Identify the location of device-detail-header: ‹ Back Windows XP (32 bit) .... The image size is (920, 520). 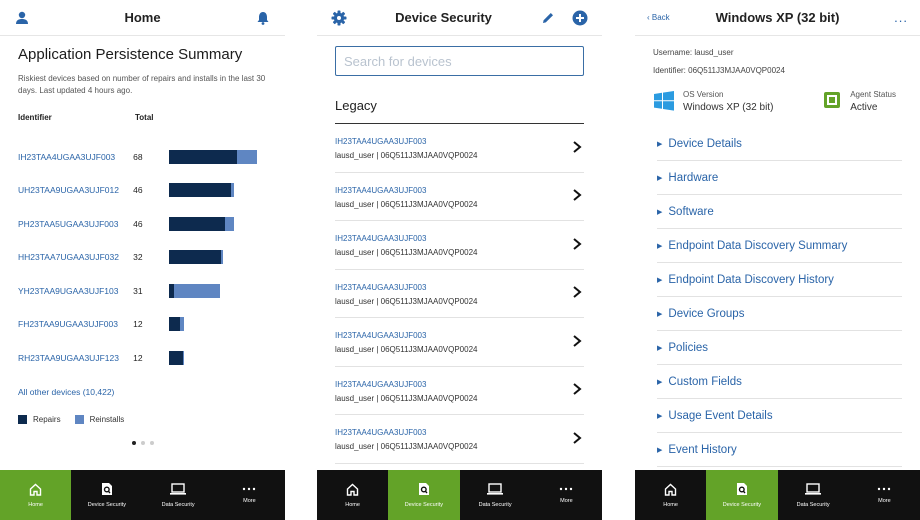
(777, 18).